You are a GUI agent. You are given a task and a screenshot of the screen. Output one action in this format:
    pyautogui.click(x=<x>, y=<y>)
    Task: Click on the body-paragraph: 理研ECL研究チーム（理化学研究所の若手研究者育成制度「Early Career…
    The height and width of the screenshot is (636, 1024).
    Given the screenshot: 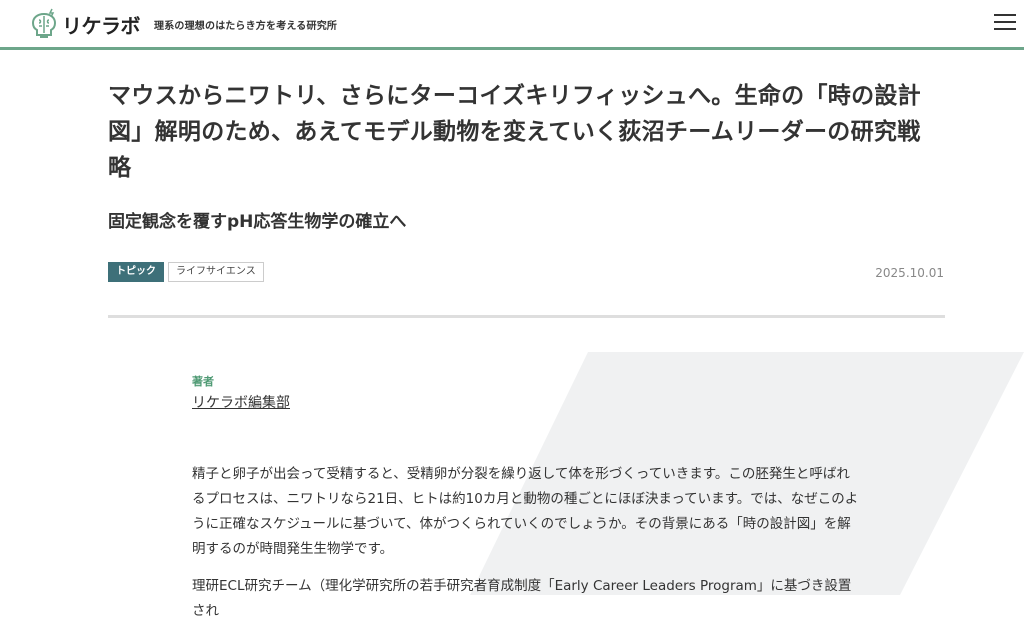 What is the action you would take?
    pyautogui.click(x=522, y=598)
    